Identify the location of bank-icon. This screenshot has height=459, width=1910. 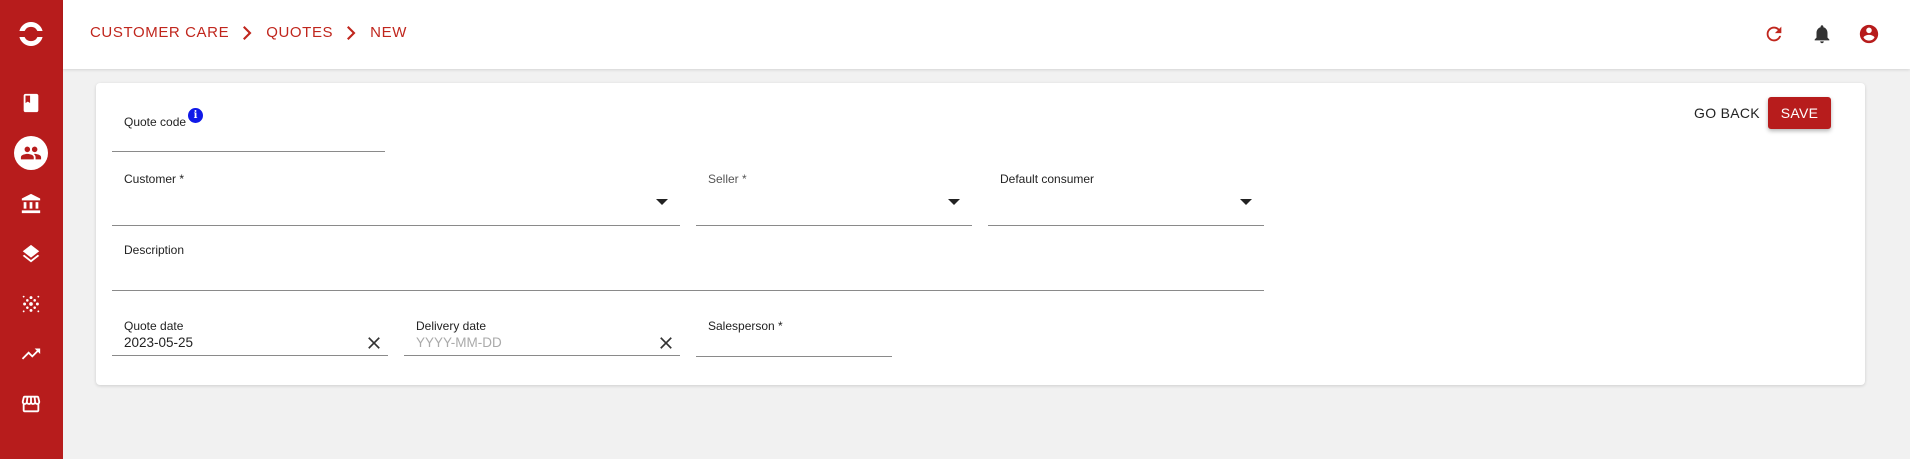
(31, 204).